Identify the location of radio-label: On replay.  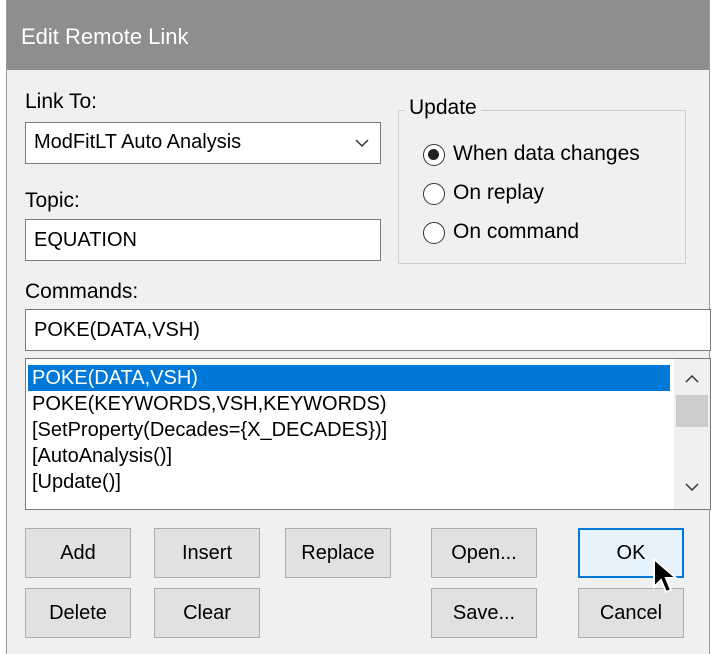
(499, 192).